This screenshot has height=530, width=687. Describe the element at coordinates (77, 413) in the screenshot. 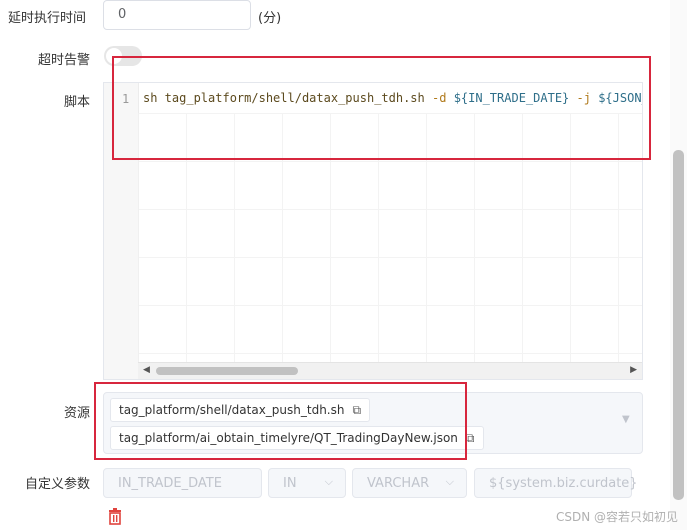

I see `resources-label: 资源` at that location.